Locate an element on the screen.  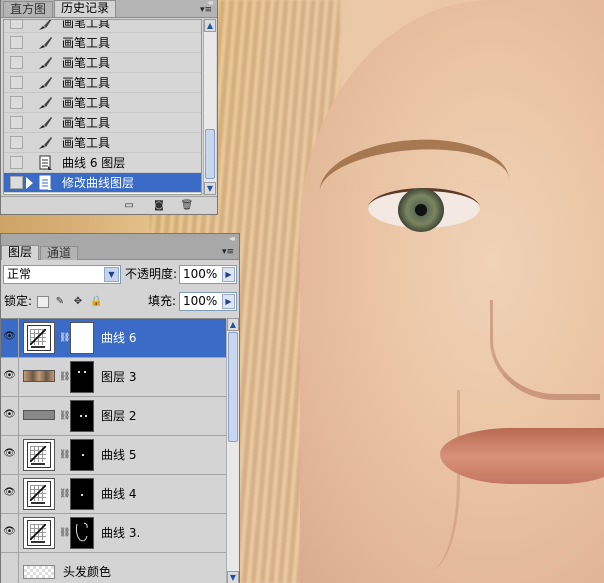
tab-layers: 图层 is located at coordinates (20, 252).